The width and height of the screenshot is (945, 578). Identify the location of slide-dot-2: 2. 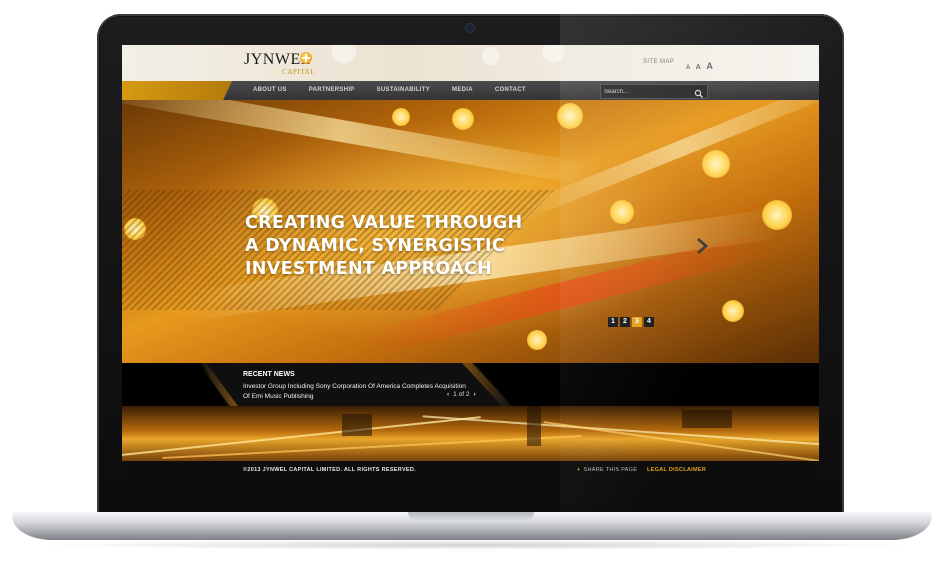
(625, 322).